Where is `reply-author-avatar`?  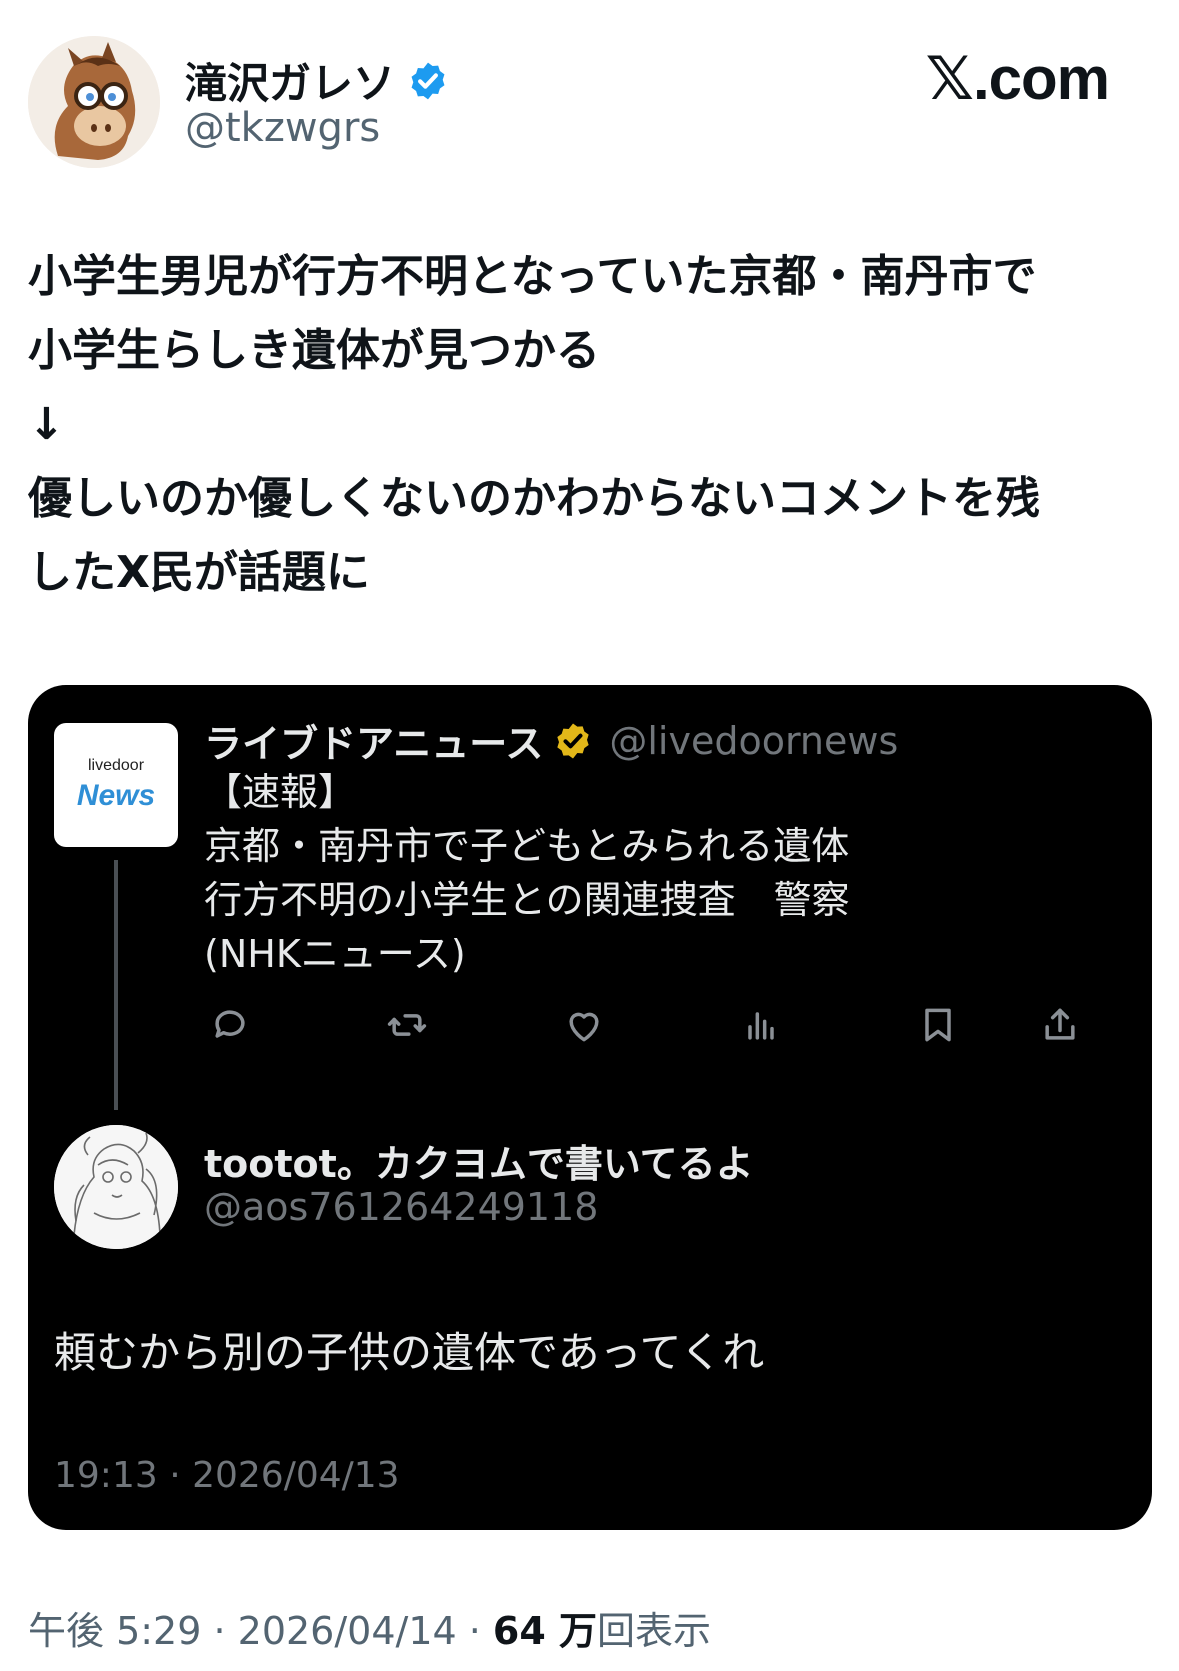
reply-author-avatar is located at coordinates (116, 1187).